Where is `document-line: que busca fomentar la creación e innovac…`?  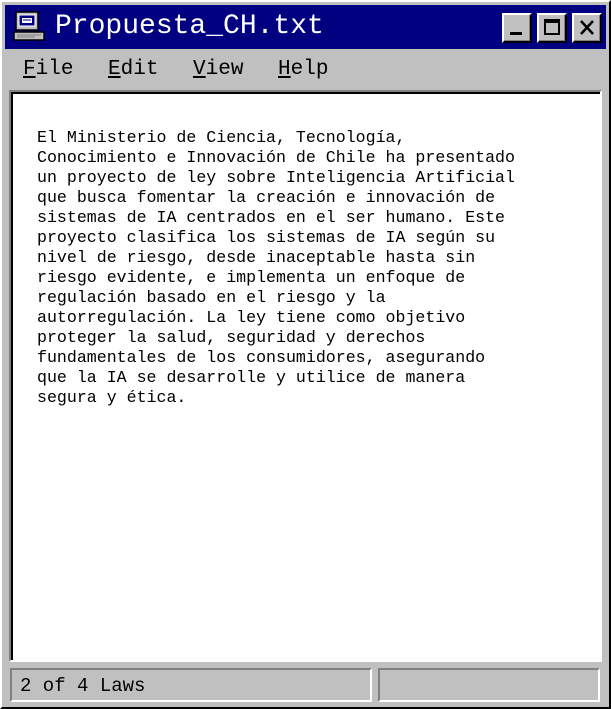 document-line: que busca fomentar la creación e innovac… is located at coordinates (266, 197).